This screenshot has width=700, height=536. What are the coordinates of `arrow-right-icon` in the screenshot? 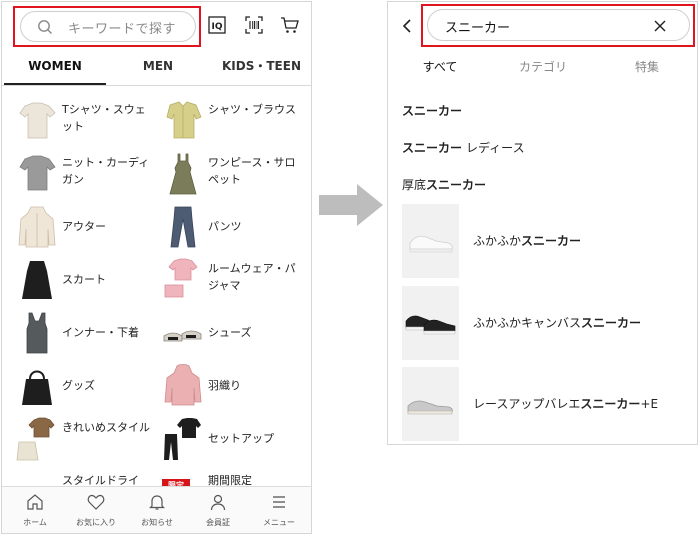 It's located at (351, 205).